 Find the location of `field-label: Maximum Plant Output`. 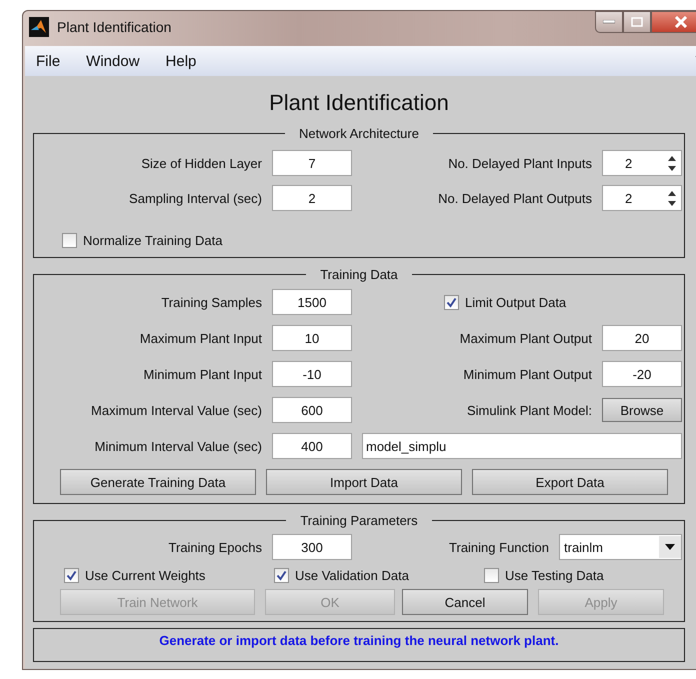

field-label: Maximum Plant Output is located at coordinates (525, 338).